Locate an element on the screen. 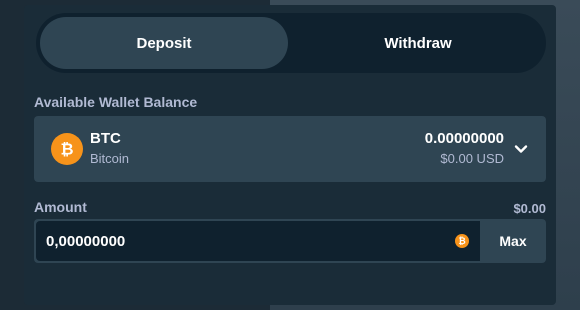  coin-name: Bitcoin is located at coordinates (110, 158).